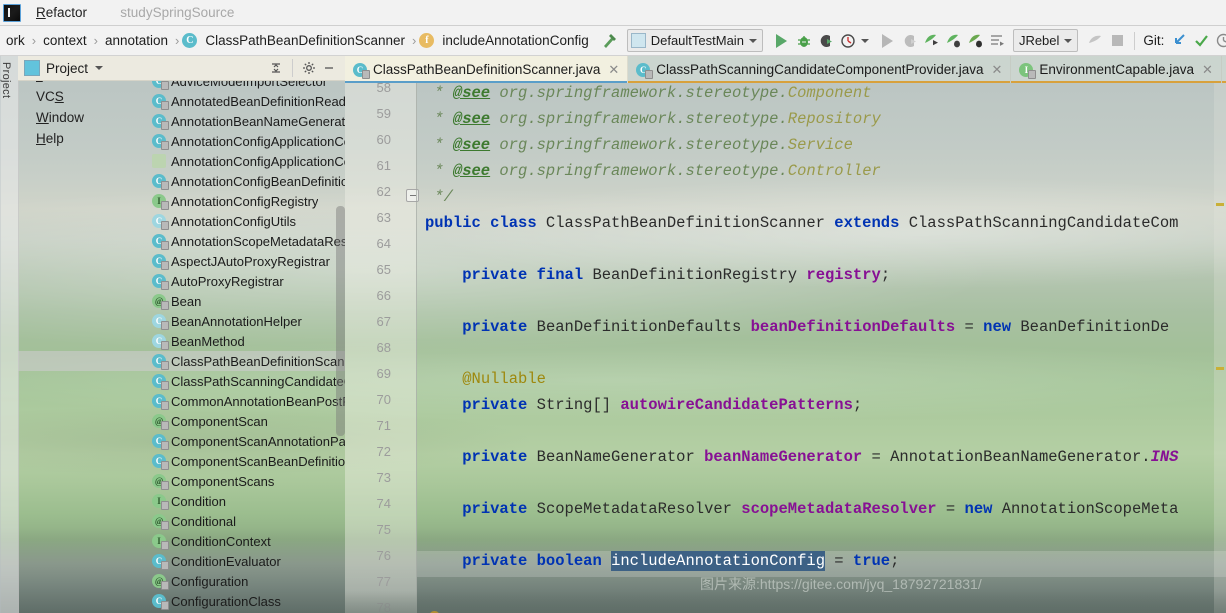 The image size is (1226, 613). I want to click on tree-item-ComponentScan: @ ComponentScan, so click(181, 421).